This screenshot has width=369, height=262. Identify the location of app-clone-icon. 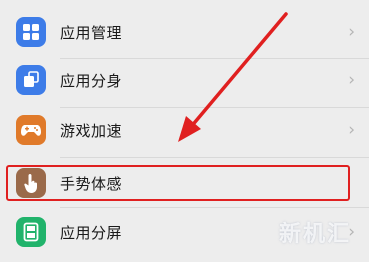
(31, 80).